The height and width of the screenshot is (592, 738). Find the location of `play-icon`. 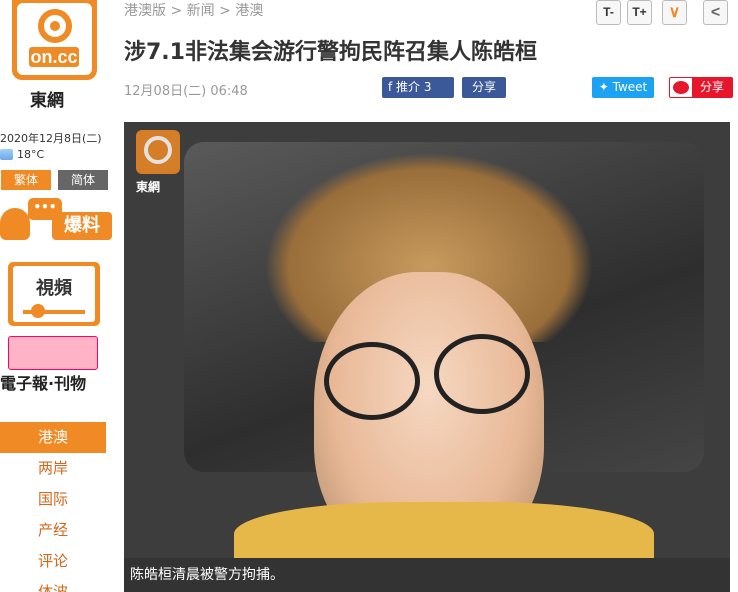

play-icon is located at coordinates (38, 311).